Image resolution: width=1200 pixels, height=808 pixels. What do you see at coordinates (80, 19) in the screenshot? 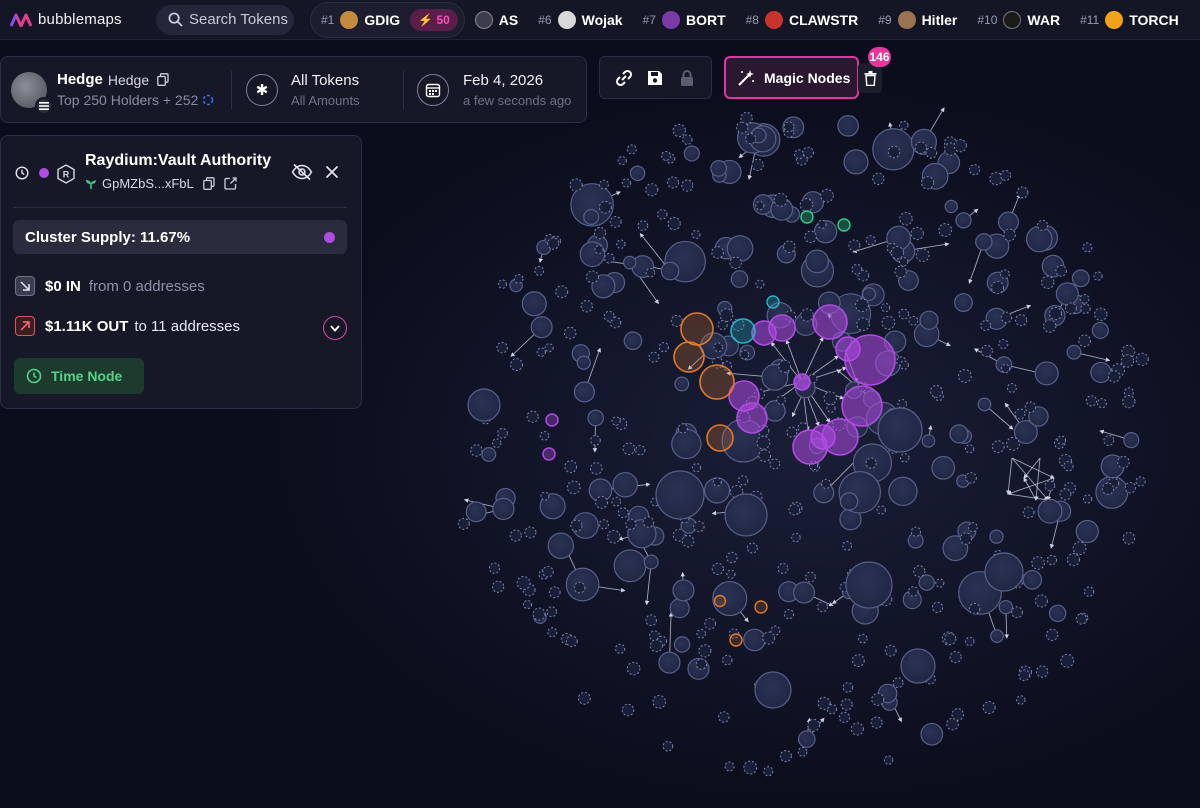
I see `brand-logo: bubblemaps` at bounding box center [80, 19].